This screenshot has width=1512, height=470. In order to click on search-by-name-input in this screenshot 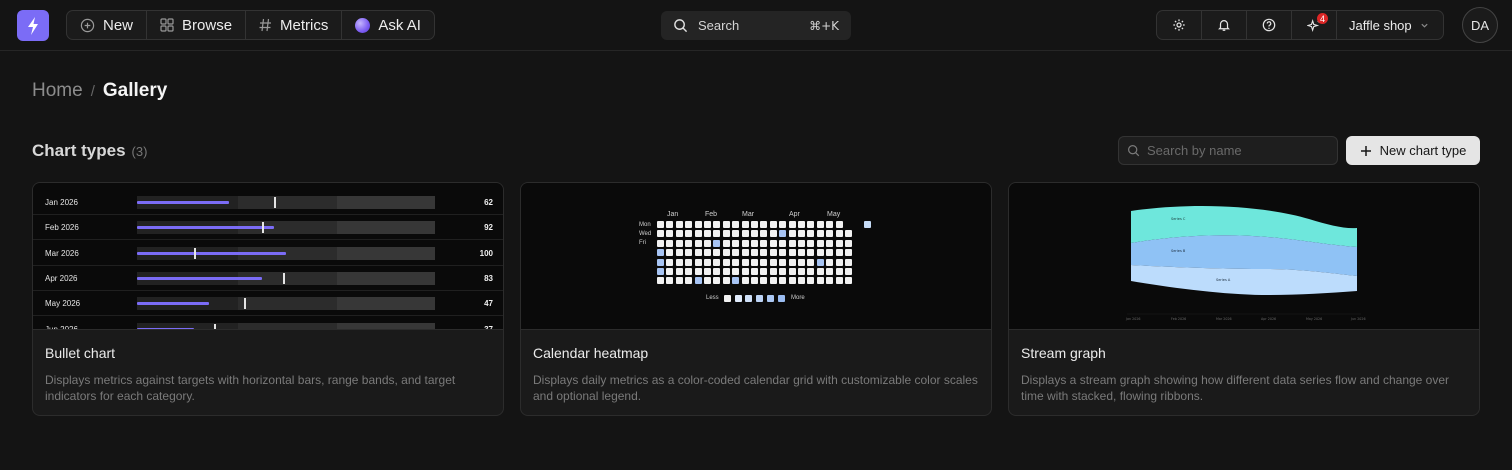, I will do `click(1237, 150)`.